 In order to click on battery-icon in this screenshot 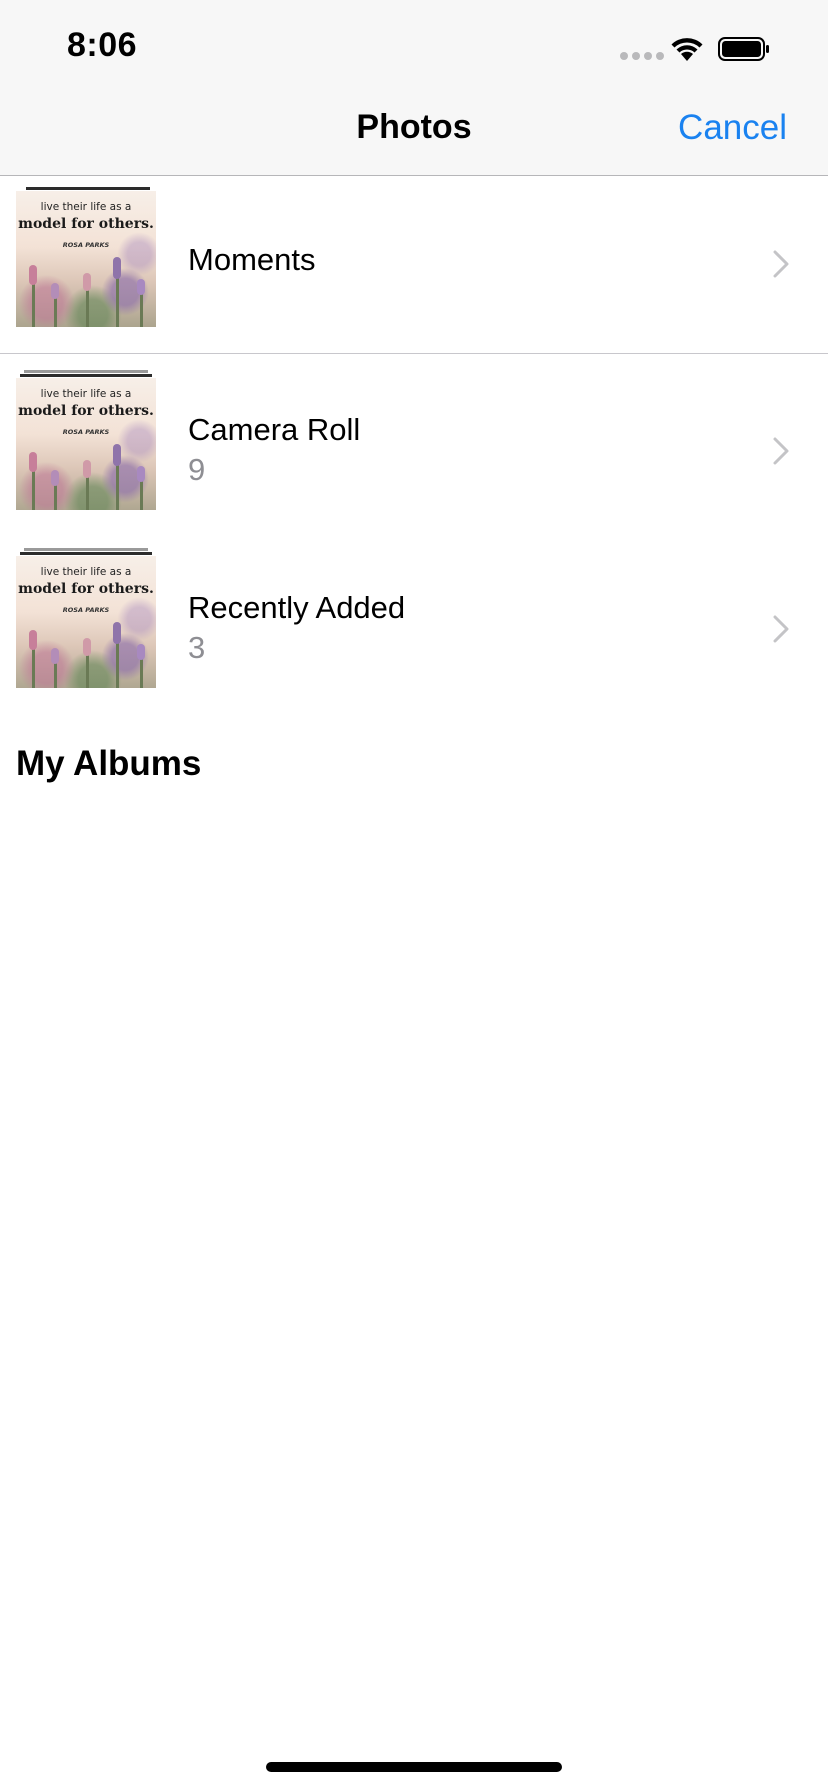, I will do `click(743, 49)`.